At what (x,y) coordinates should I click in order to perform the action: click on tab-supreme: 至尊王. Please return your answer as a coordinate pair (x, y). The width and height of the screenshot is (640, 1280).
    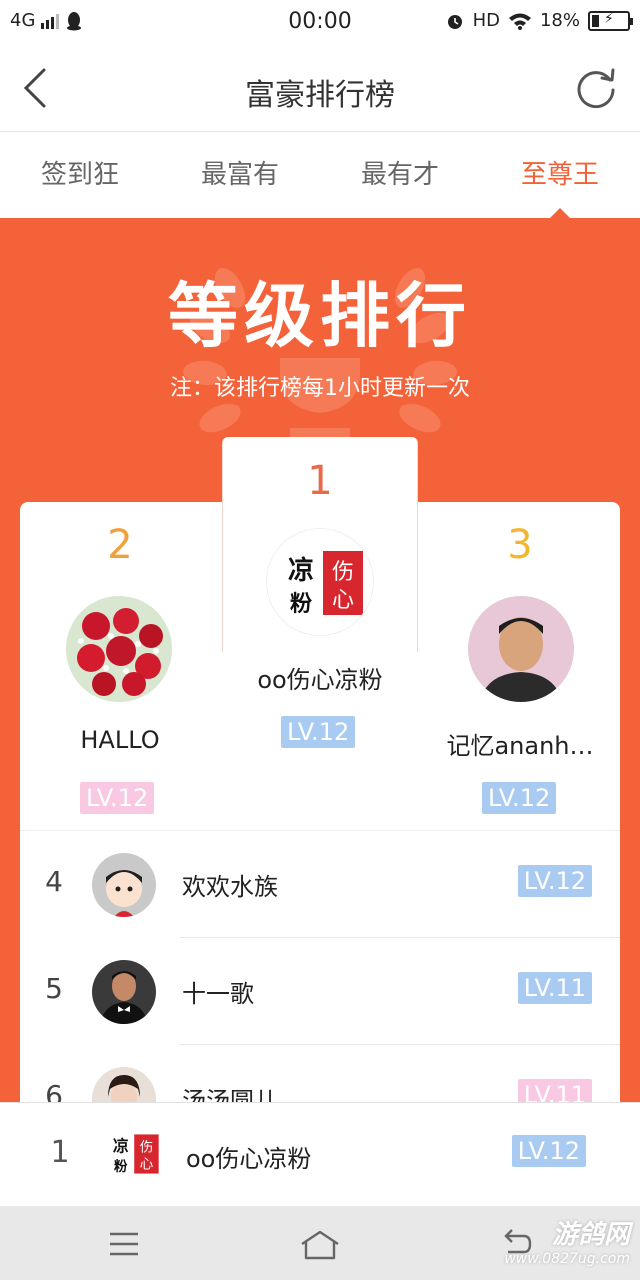
    Looking at the image, I should click on (560, 175).